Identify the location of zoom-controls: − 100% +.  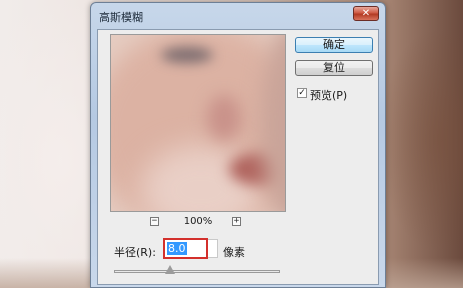
(198, 223).